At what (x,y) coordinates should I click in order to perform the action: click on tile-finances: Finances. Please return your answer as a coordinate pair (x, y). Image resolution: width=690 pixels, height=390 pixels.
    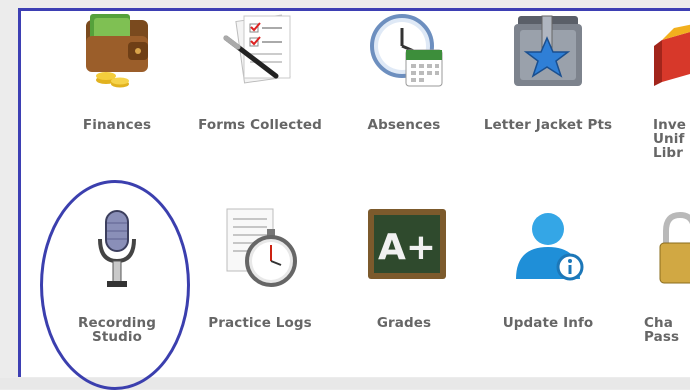
    Looking at the image, I should click on (117, 75).